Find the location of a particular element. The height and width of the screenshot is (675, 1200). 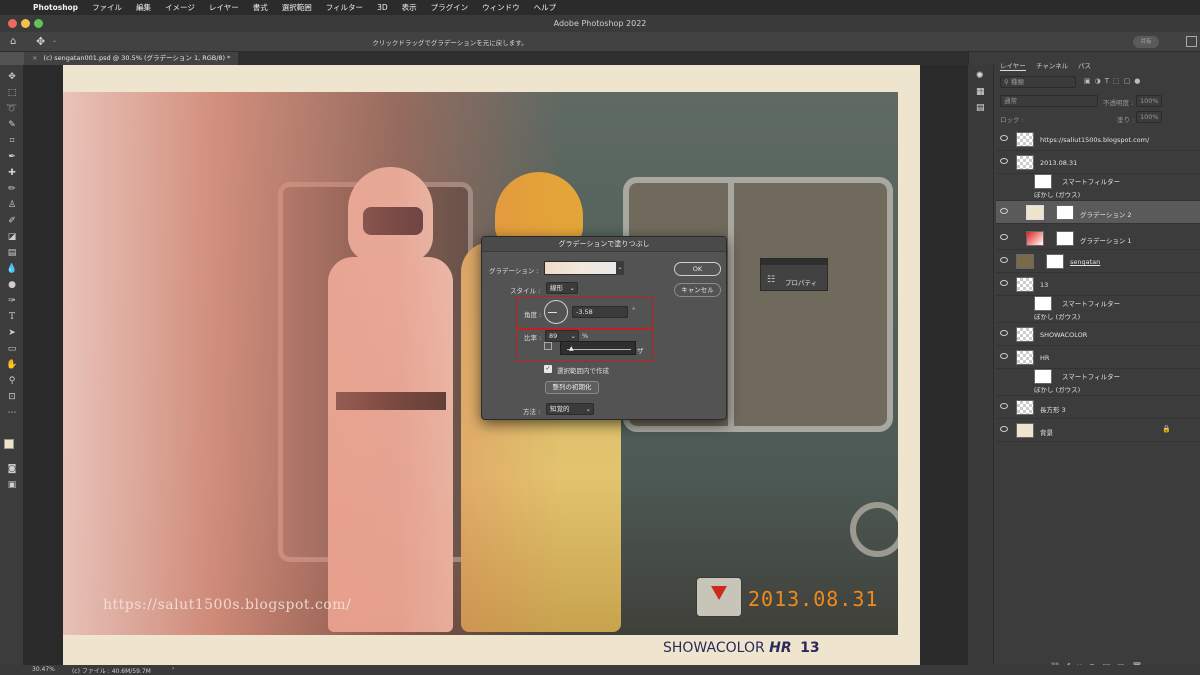

move-tool-icon: ✥ is located at coordinates (12, 77).